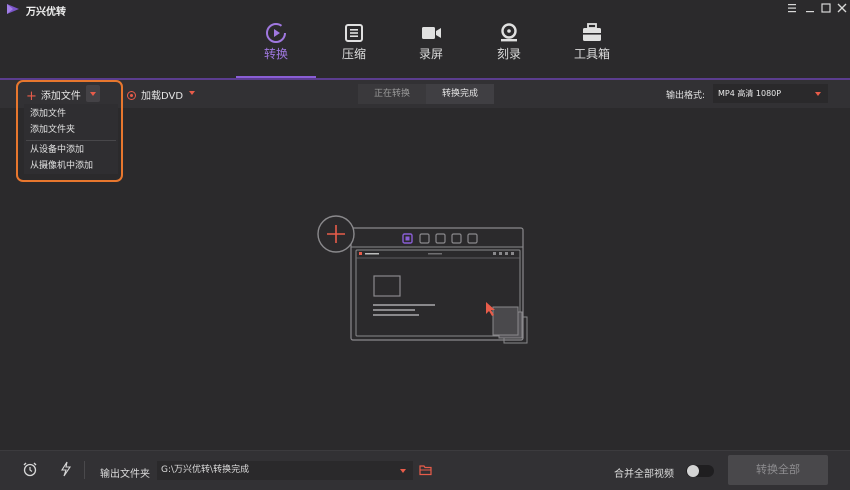  Describe the element at coordinates (48, 112) in the screenshot. I see `menu-item-add-file: 添加文件` at that location.